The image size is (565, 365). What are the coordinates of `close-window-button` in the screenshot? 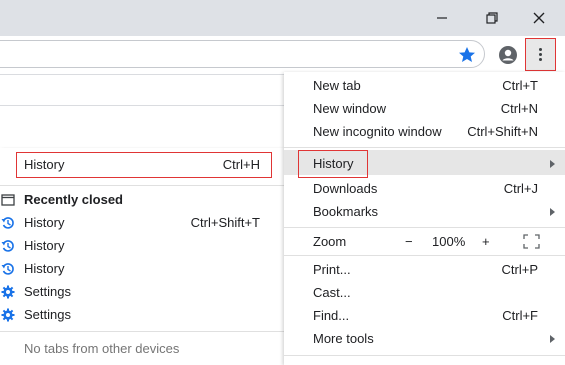 It's located at (539, 18).